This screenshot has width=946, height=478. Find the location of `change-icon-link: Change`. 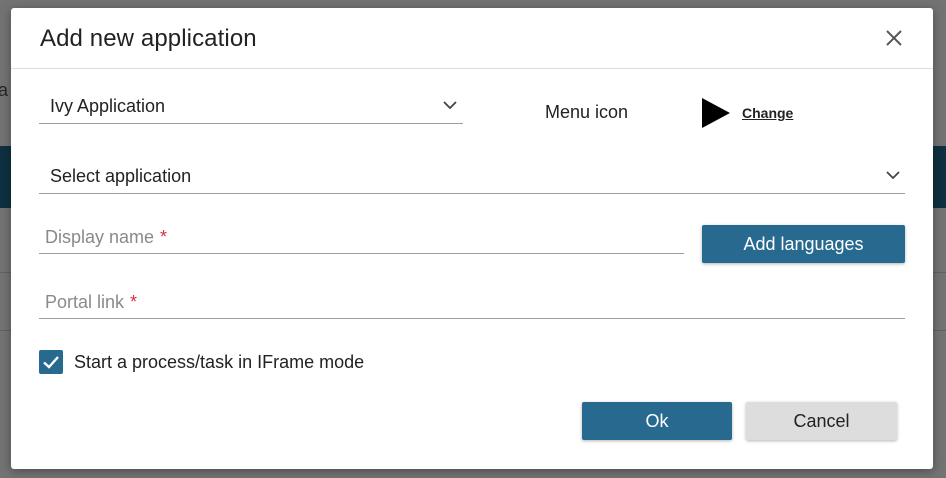

change-icon-link: Change is located at coordinates (767, 113).